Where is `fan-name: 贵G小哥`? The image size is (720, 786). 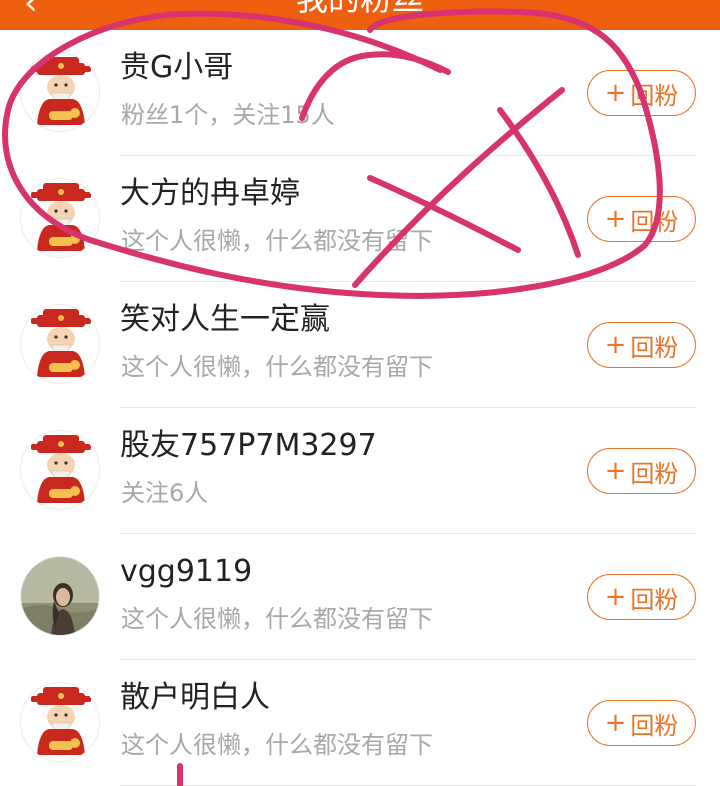
fan-name: 贵G小哥 is located at coordinates (176, 68).